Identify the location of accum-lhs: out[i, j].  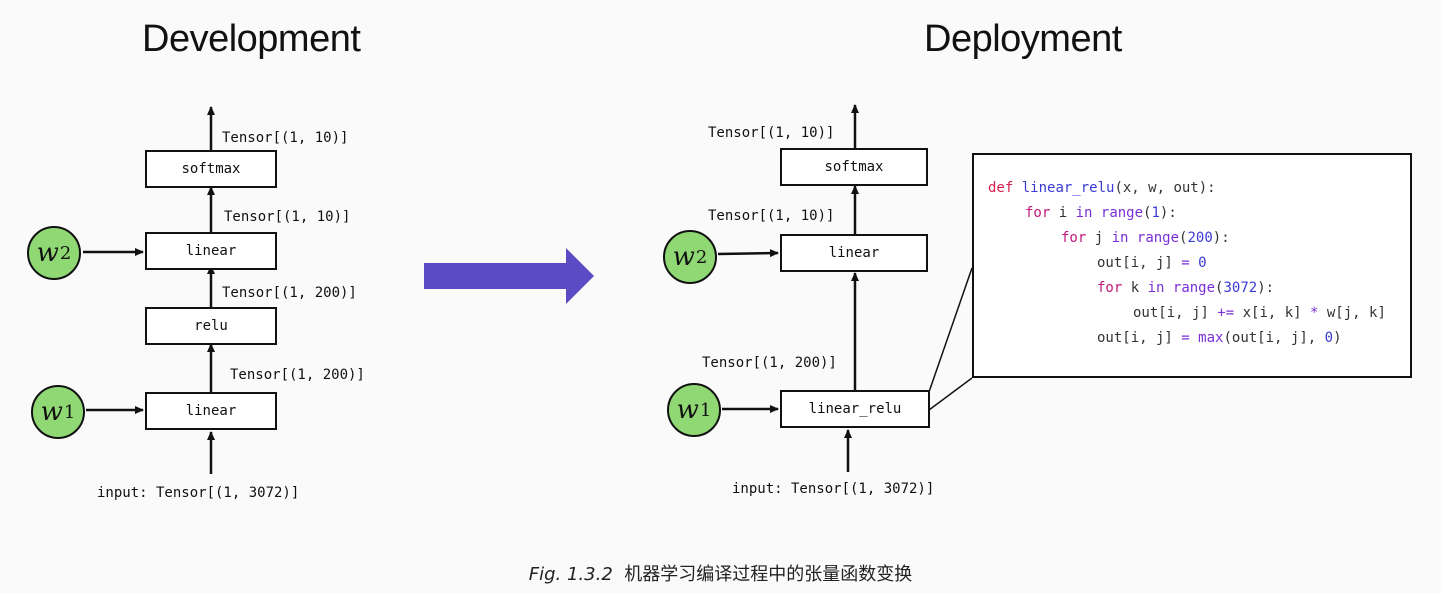
(1175, 313).